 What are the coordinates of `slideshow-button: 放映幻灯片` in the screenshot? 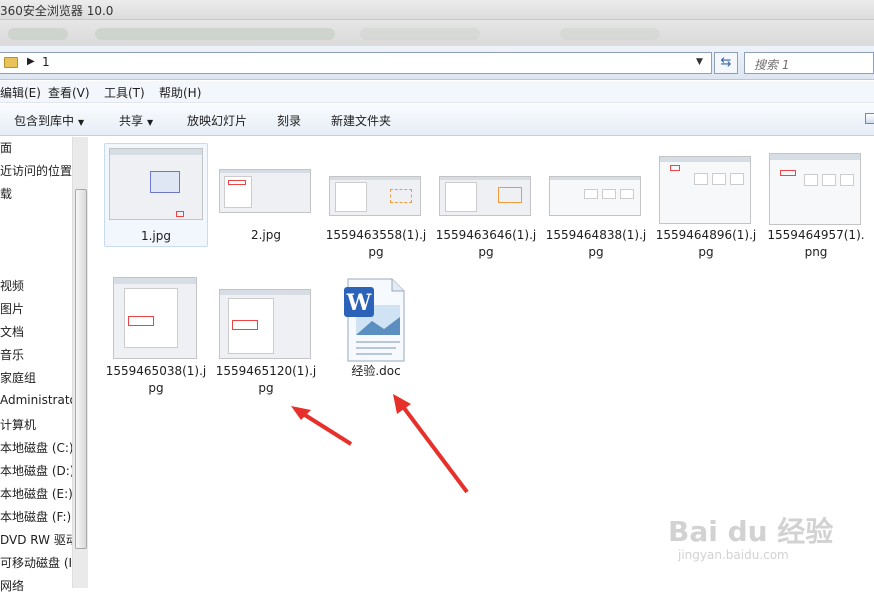 It's located at (217, 120).